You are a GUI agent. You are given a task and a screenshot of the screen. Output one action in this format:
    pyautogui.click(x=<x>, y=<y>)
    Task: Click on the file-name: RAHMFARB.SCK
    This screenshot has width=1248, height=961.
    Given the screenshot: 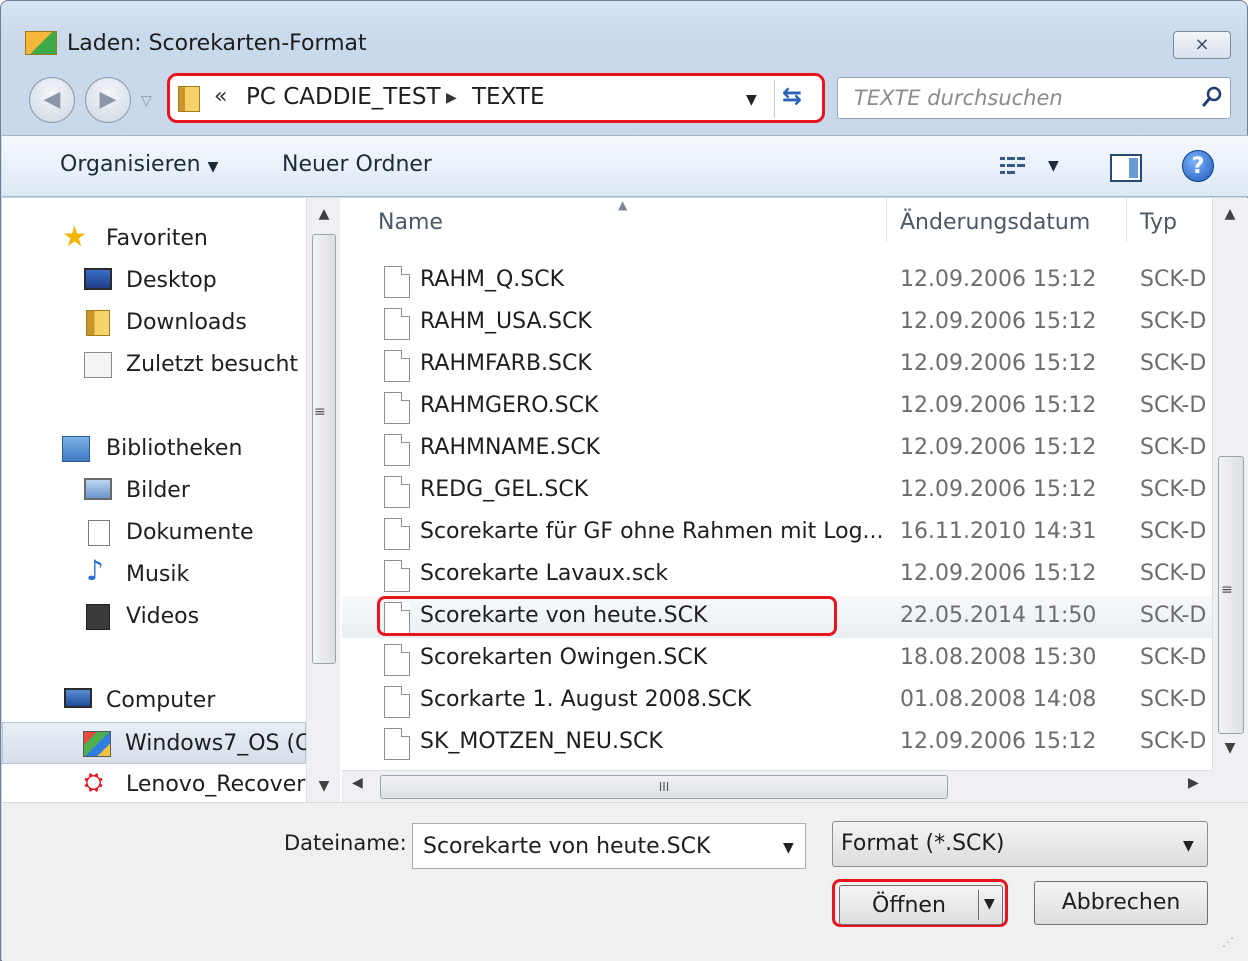 What is the action you would take?
    pyautogui.click(x=506, y=363)
    